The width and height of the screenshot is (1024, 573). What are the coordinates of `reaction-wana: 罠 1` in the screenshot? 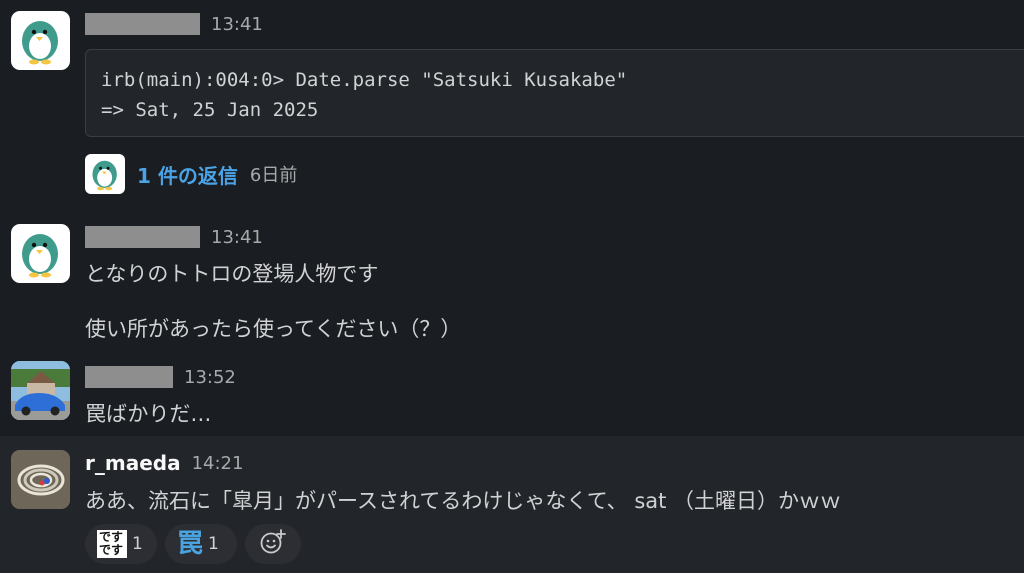 It's located at (201, 544).